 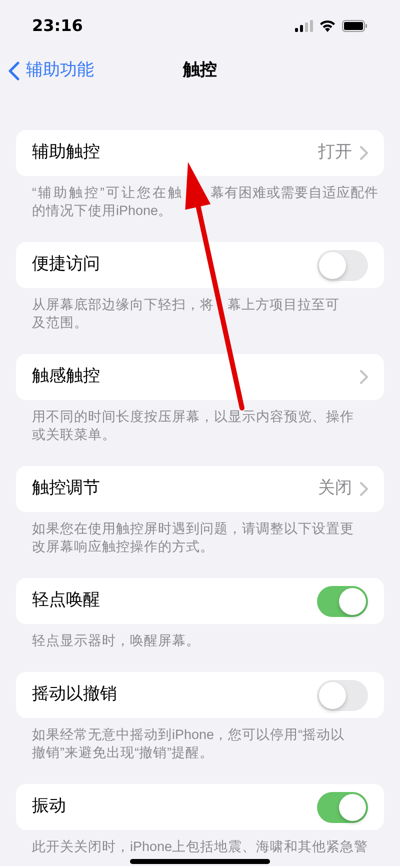 I want to click on row-description: 轻点显示器时，唤醒屏幕。, so click(x=116, y=641).